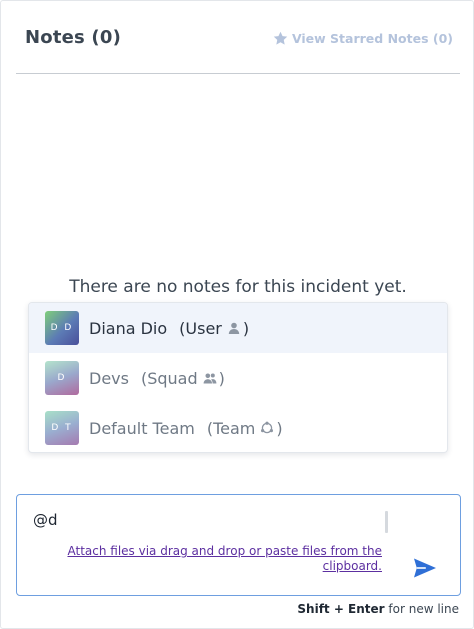 This screenshot has height=629, width=474. I want to click on avatar: D, so click(62, 378).